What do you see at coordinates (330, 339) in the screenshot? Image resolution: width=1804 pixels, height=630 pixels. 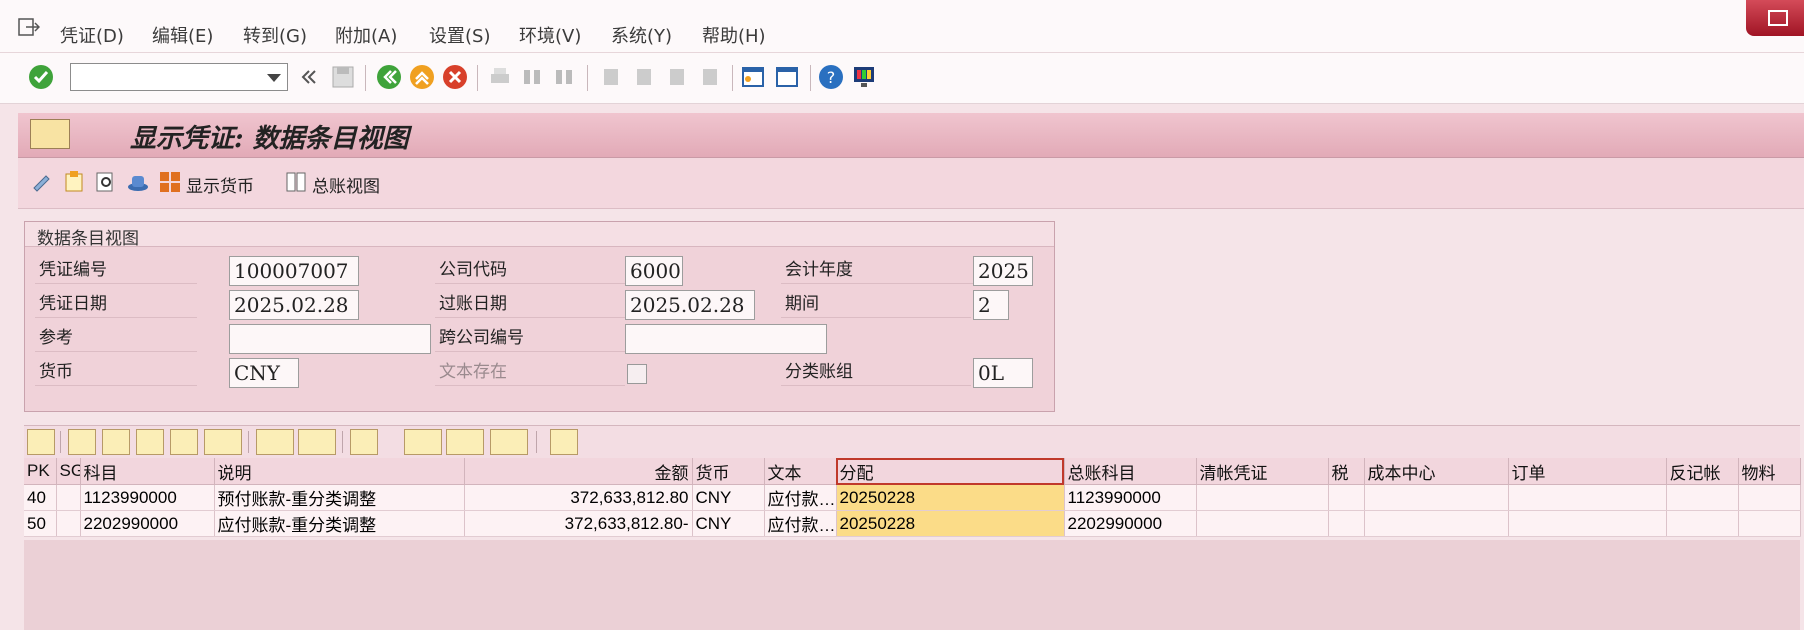 I see `reference-field` at bounding box center [330, 339].